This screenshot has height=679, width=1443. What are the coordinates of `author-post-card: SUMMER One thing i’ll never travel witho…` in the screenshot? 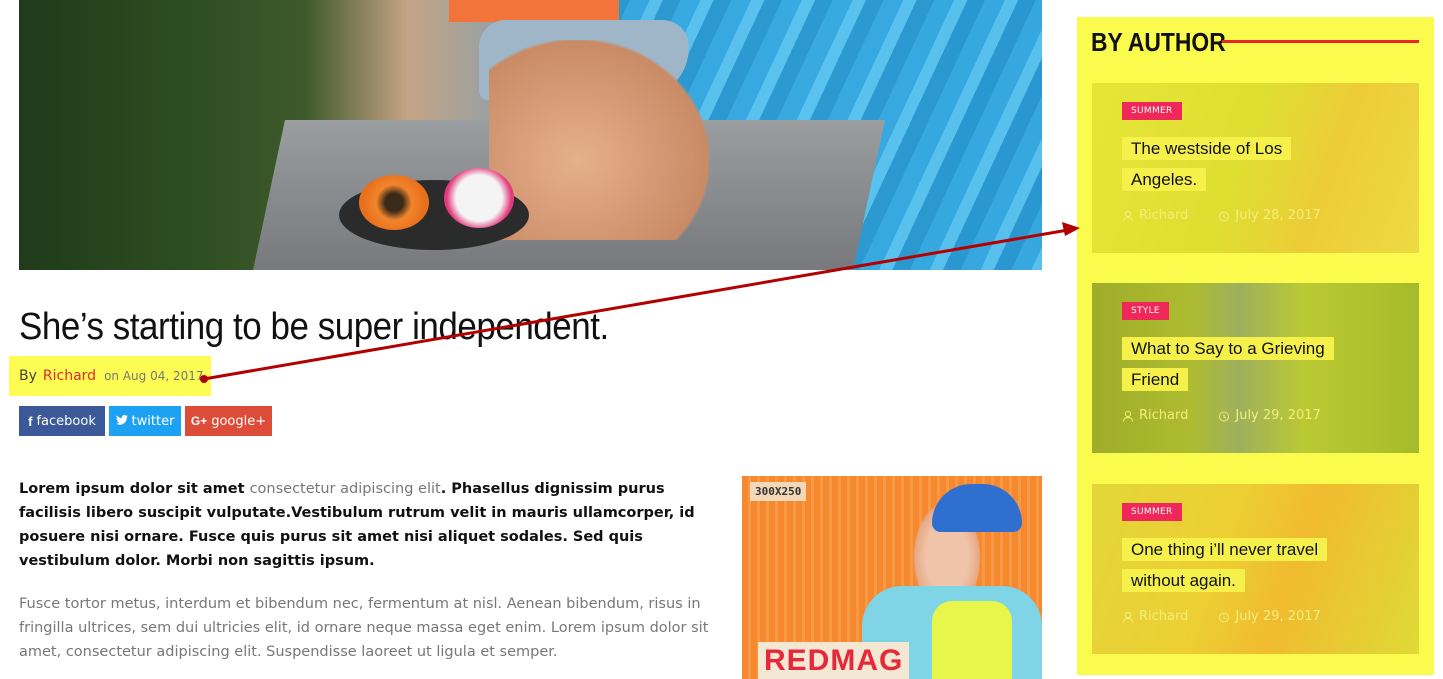 It's located at (1255, 569).